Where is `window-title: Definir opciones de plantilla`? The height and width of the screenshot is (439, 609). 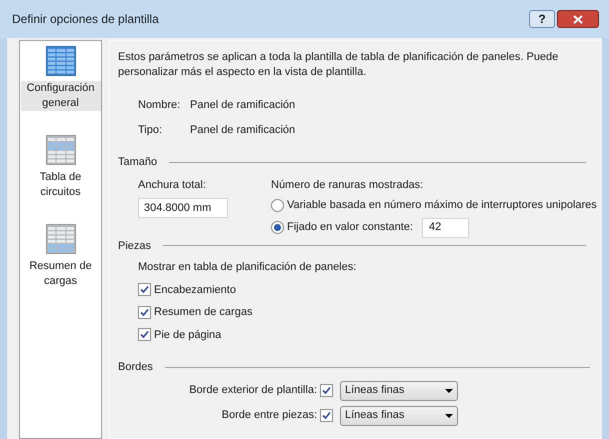 window-title: Definir opciones de plantilla is located at coordinates (86, 19).